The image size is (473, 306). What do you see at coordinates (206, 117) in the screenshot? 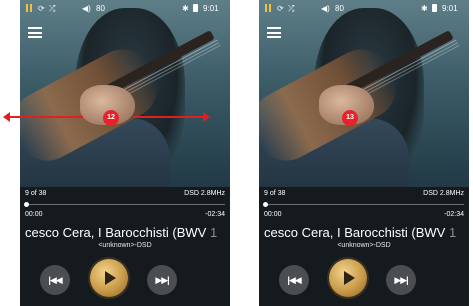
I see `swipe-right-arrowhead` at bounding box center [206, 117].